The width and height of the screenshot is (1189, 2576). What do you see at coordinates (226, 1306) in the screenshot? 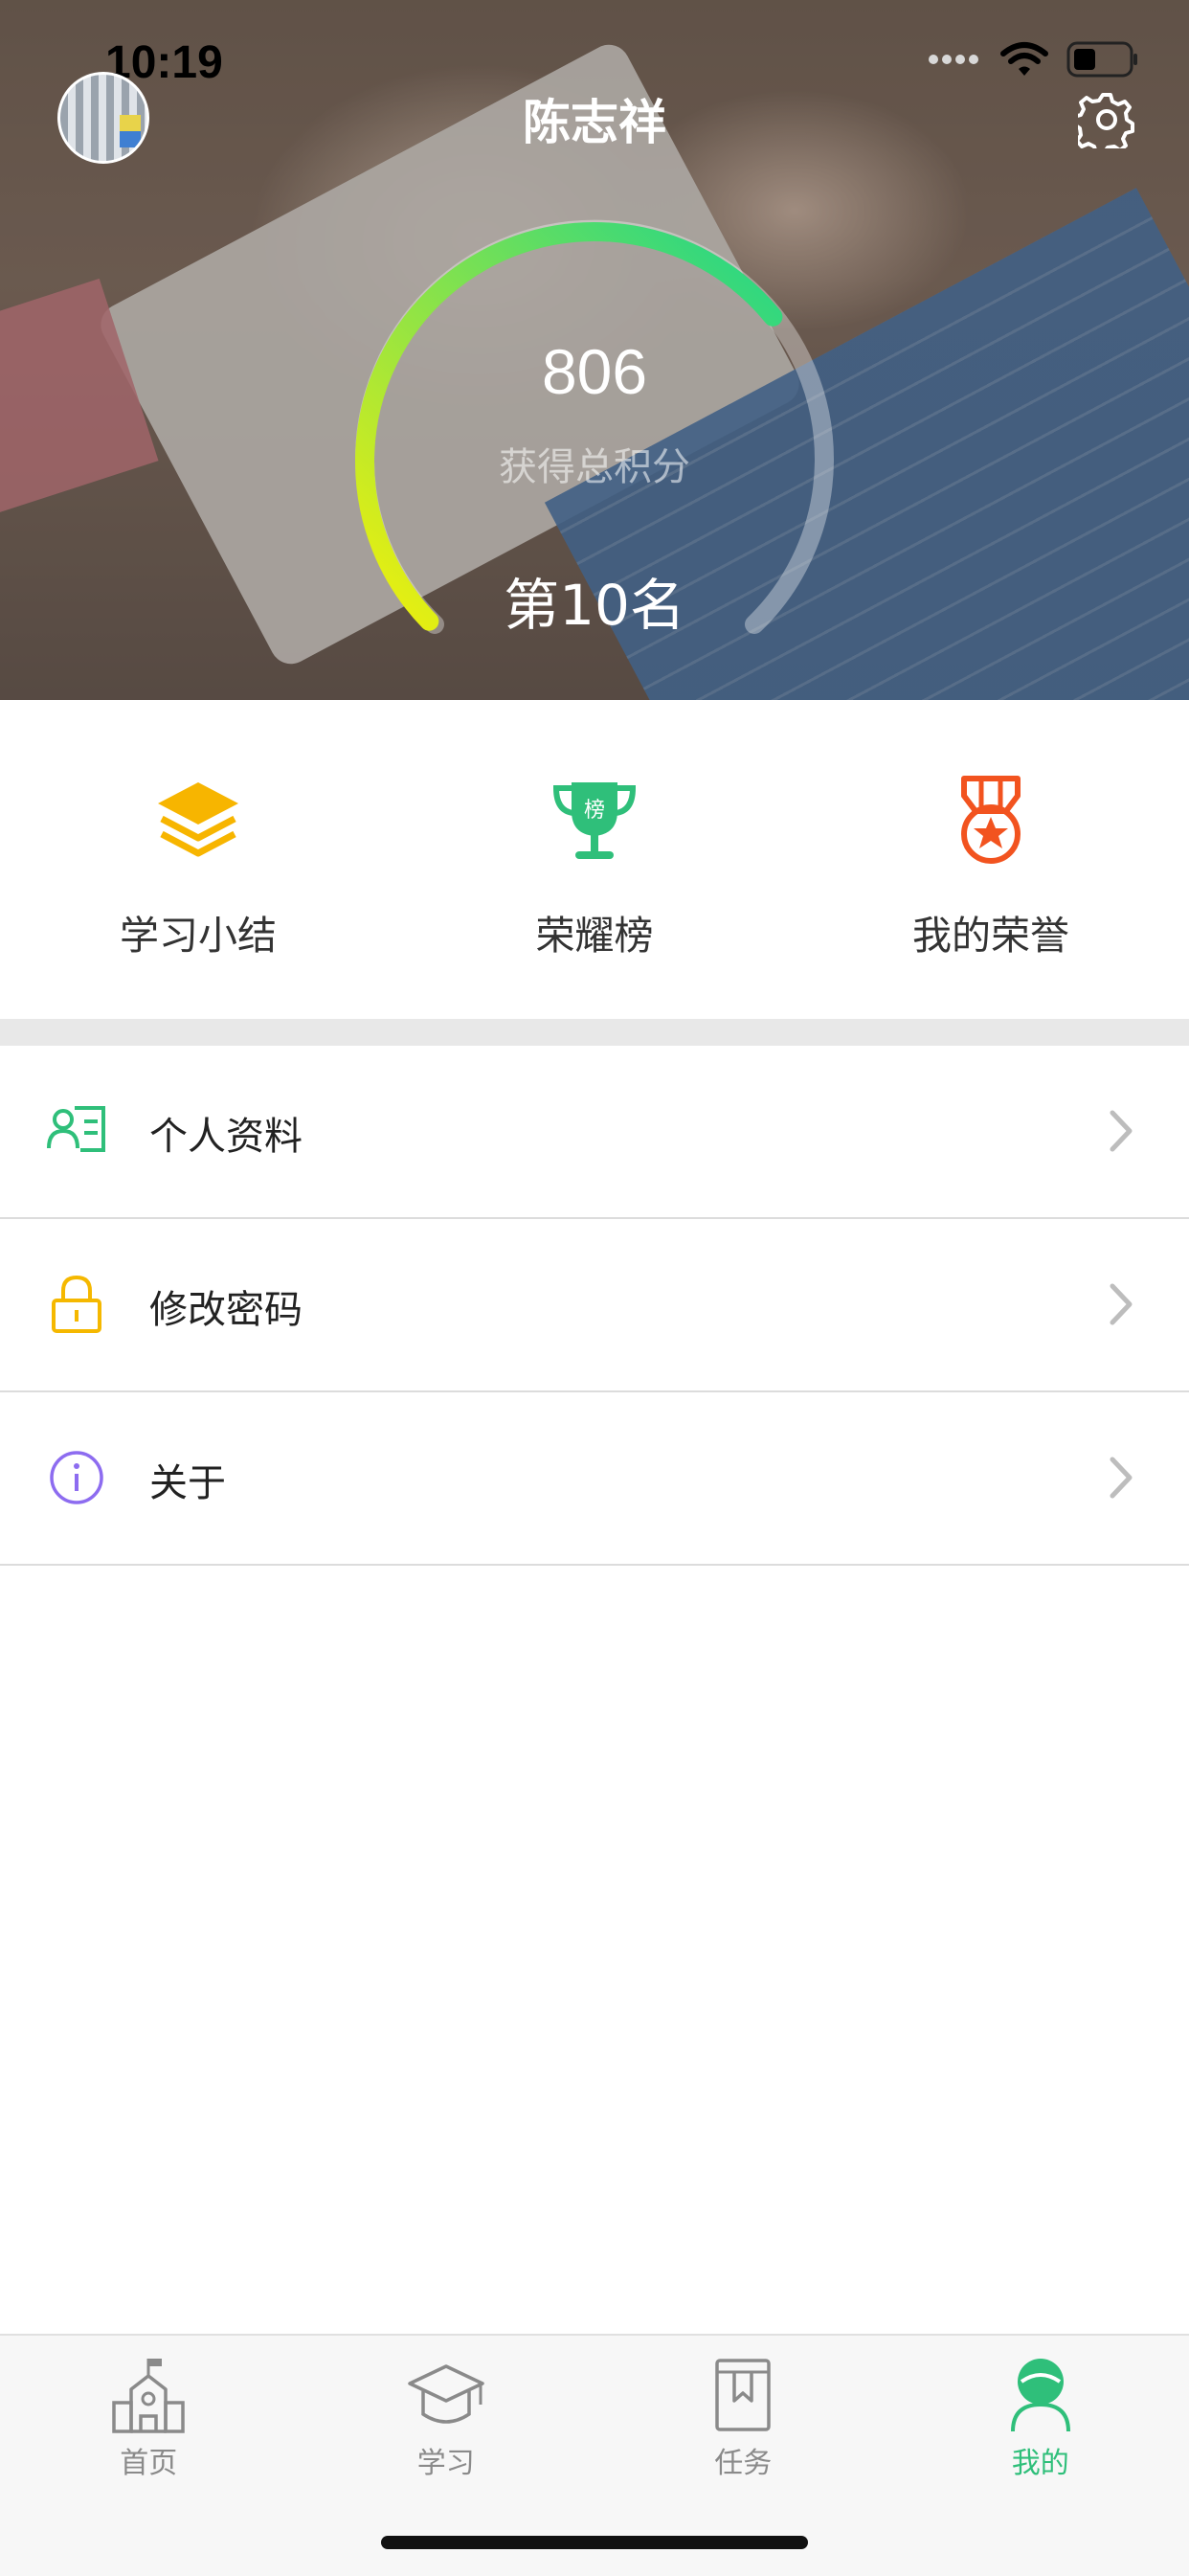
I see `menu-item-label: 修改密码` at bounding box center [226, 1306].